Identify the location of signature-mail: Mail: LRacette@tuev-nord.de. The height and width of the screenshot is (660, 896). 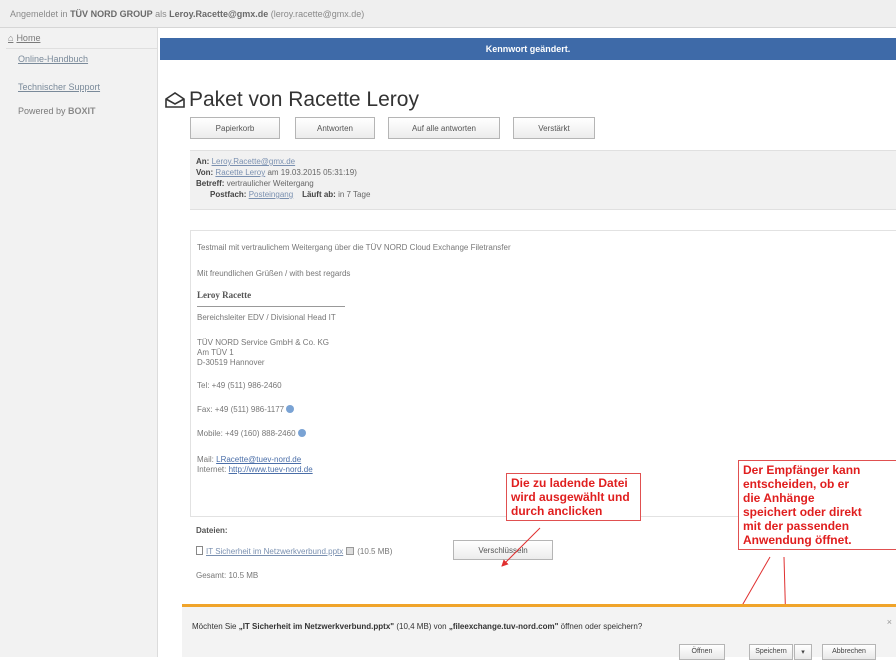
(249, 459).